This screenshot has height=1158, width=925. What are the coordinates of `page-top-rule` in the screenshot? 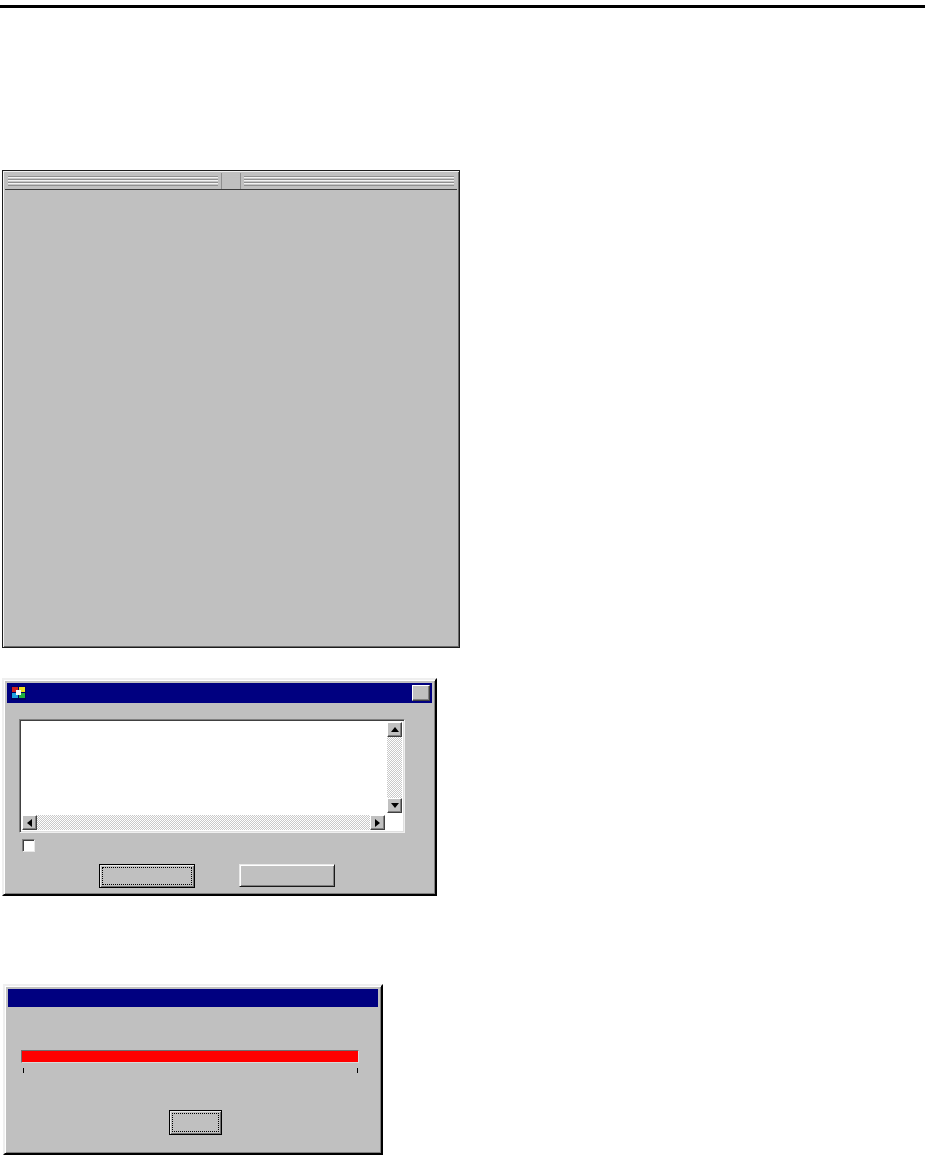 It's located at (462, 6).